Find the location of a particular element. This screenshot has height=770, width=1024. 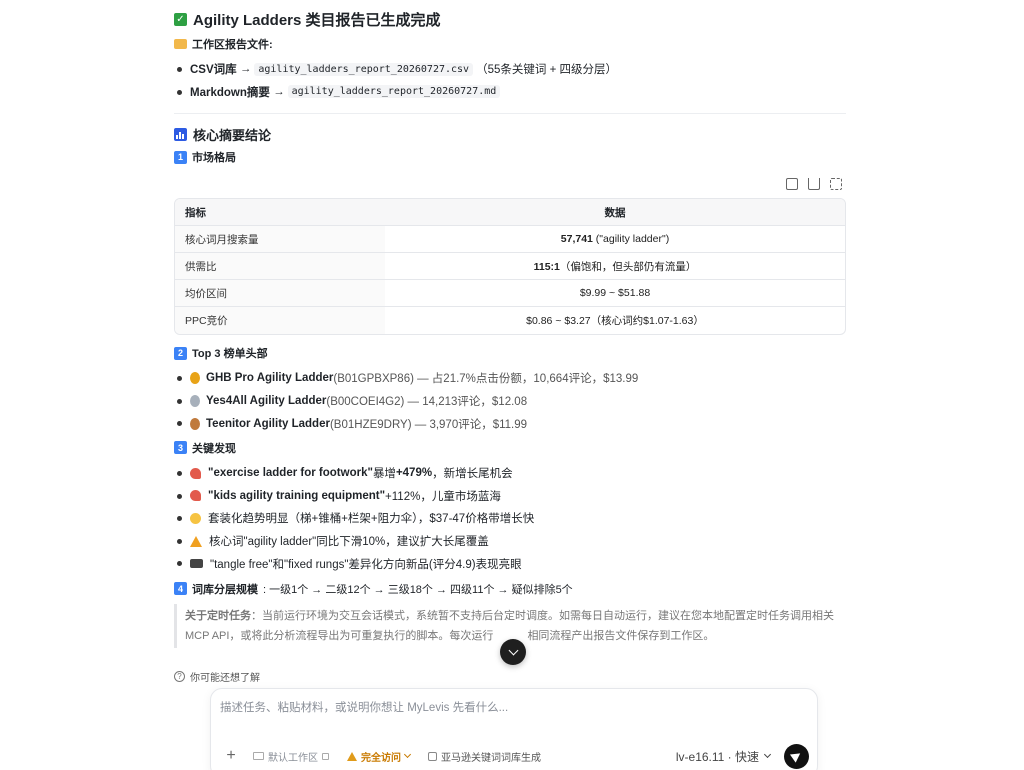

section-findings: 3 关键发现 is located at coordinates (510, 448).